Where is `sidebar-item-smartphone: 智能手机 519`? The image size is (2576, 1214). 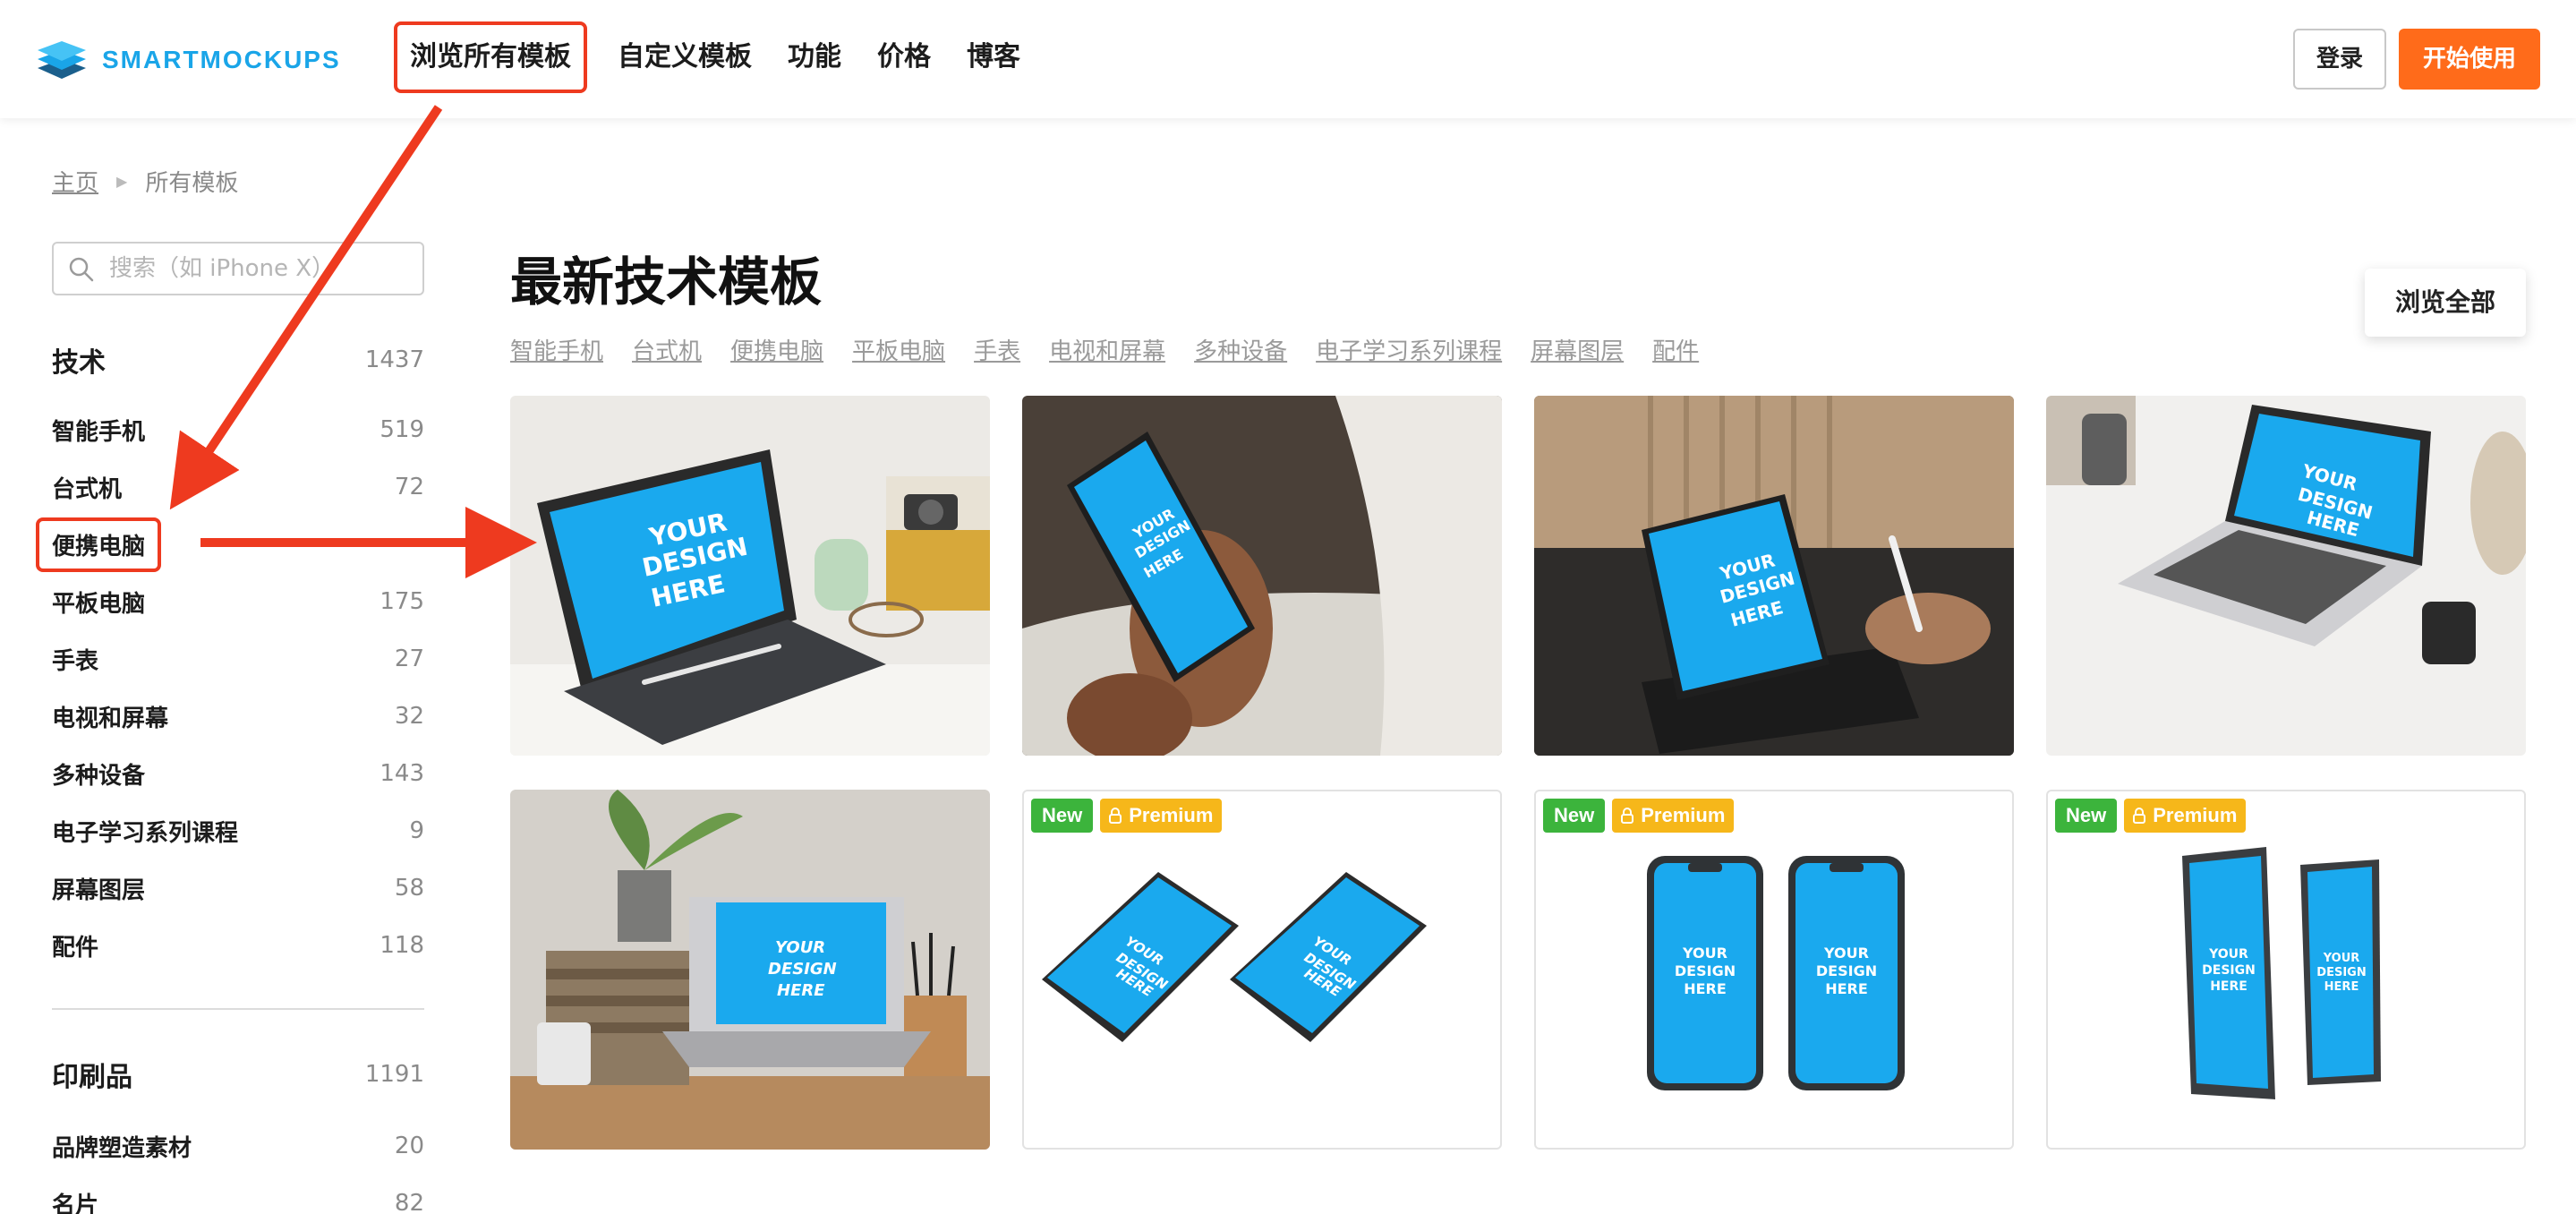
sidebar-item-smartphone: 智能手机 519 is located at coordinates (238, 429).